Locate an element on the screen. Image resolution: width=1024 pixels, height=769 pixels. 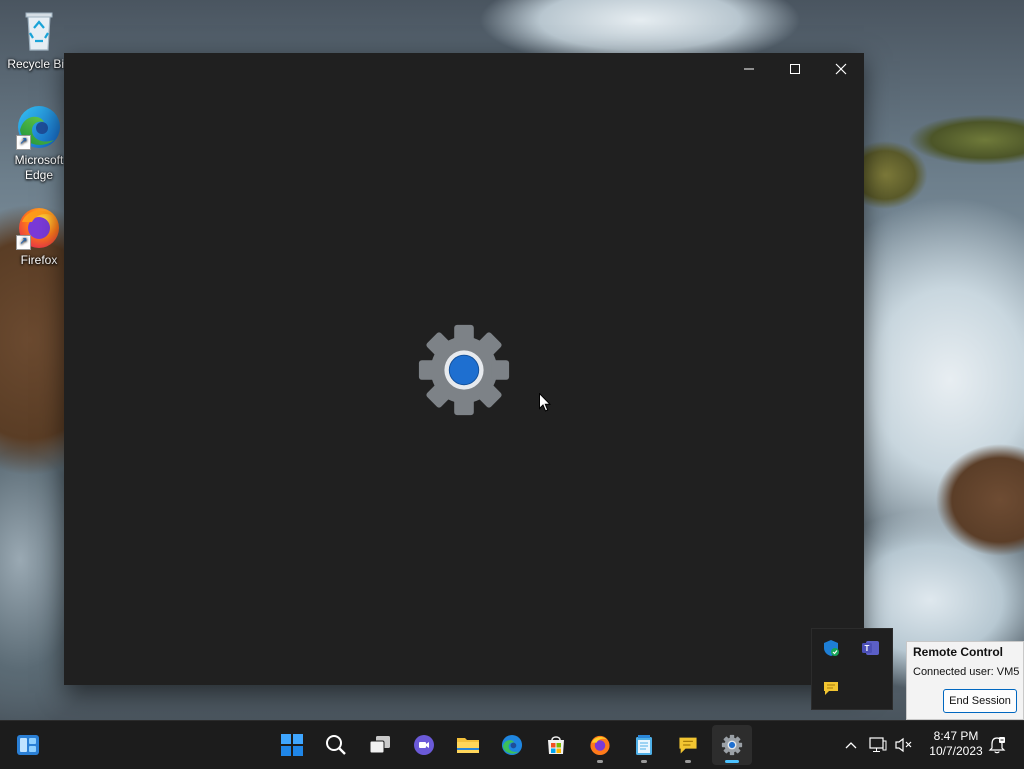
meet-icon is located at coordinates (424, 745).